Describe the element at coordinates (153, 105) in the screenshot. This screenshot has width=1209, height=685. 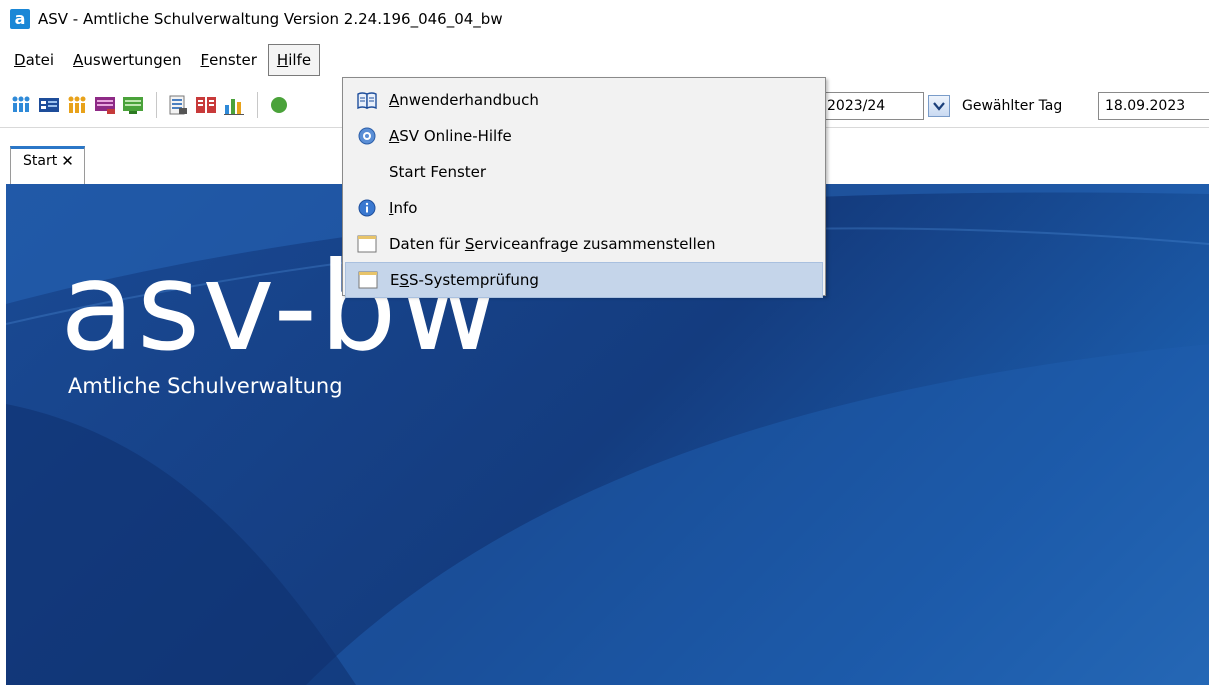
I see `toolbar-icons` at that location.